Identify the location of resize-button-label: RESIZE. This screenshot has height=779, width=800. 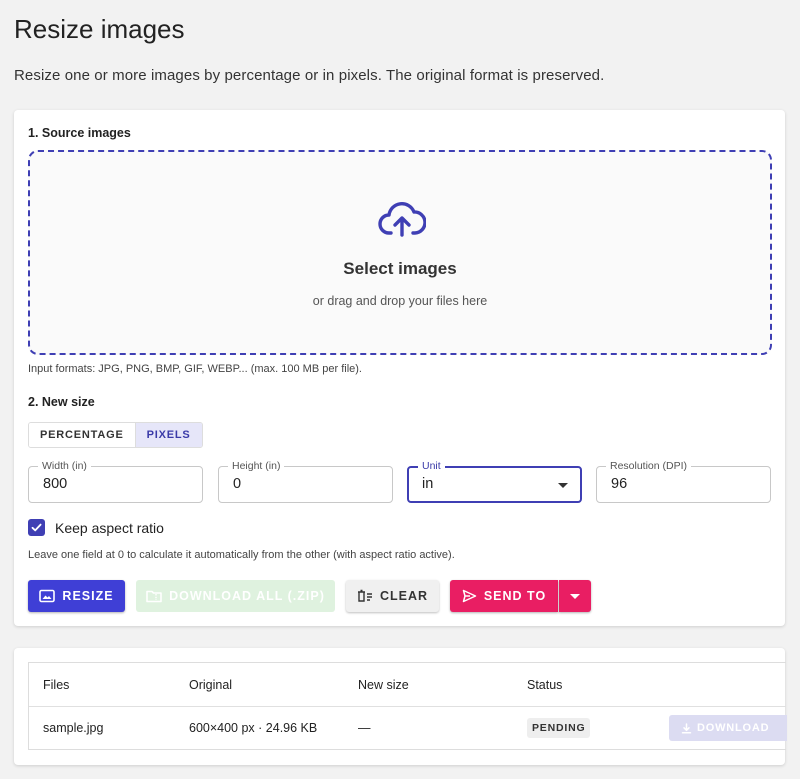
(88, 596).